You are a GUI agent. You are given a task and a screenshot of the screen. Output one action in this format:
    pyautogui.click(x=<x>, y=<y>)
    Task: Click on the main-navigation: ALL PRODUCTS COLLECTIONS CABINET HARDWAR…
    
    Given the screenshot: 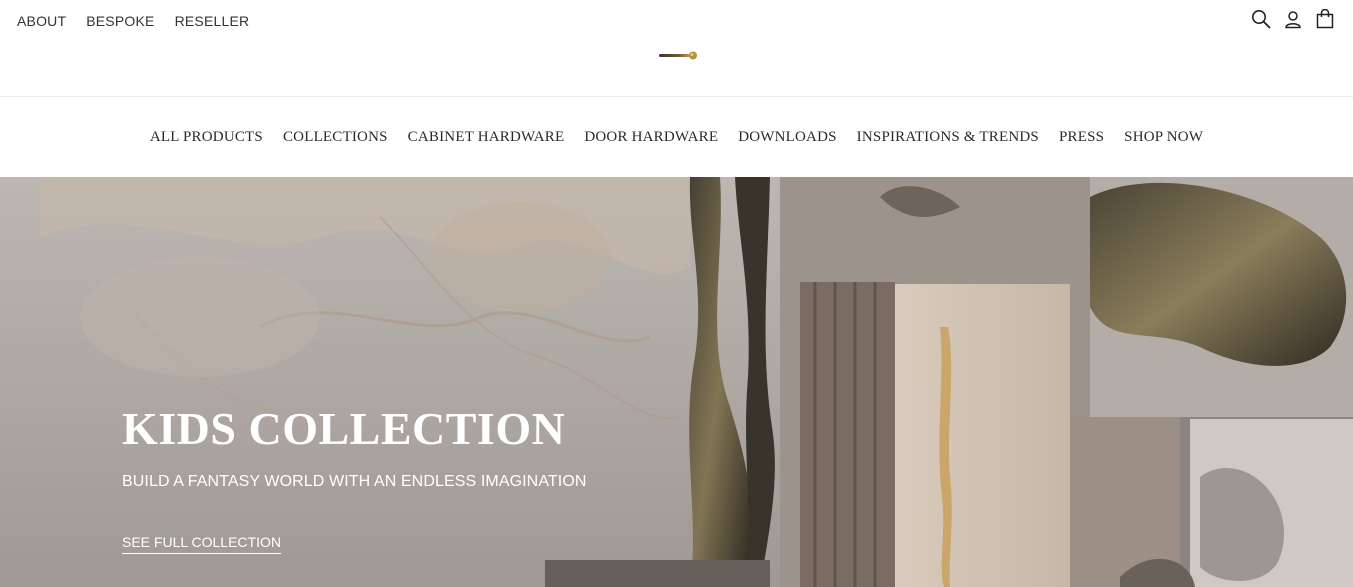 What is the action you would take?
    pyautogui.click(x=676, y=137)
    